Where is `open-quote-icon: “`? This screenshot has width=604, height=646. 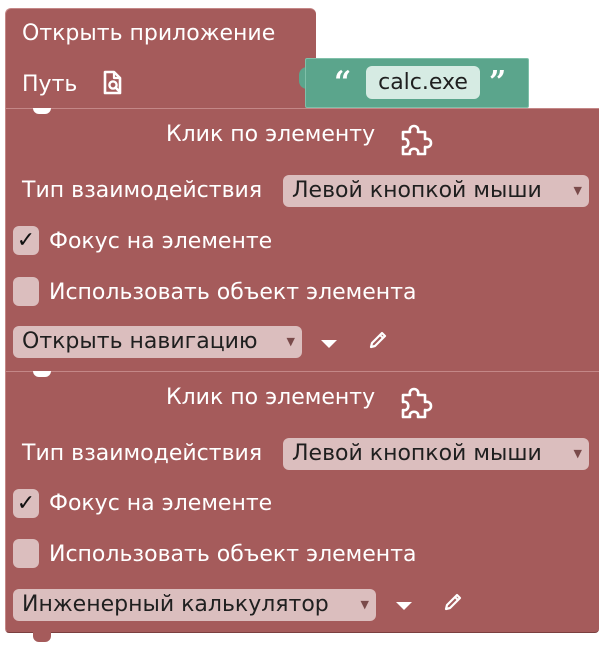
open-quote-icon: “ is located at coordinates (343, 82).